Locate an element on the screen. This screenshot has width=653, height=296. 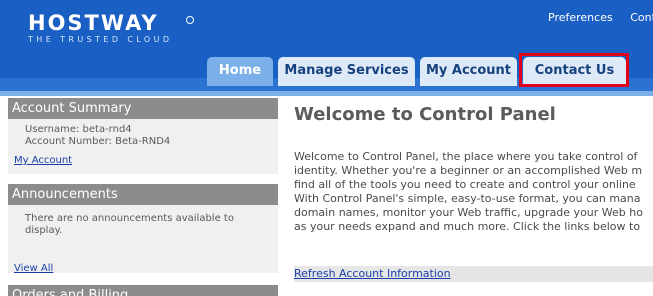
account-number-text: Account Number: Beta-RND4 is located at coordinates (98, 141).